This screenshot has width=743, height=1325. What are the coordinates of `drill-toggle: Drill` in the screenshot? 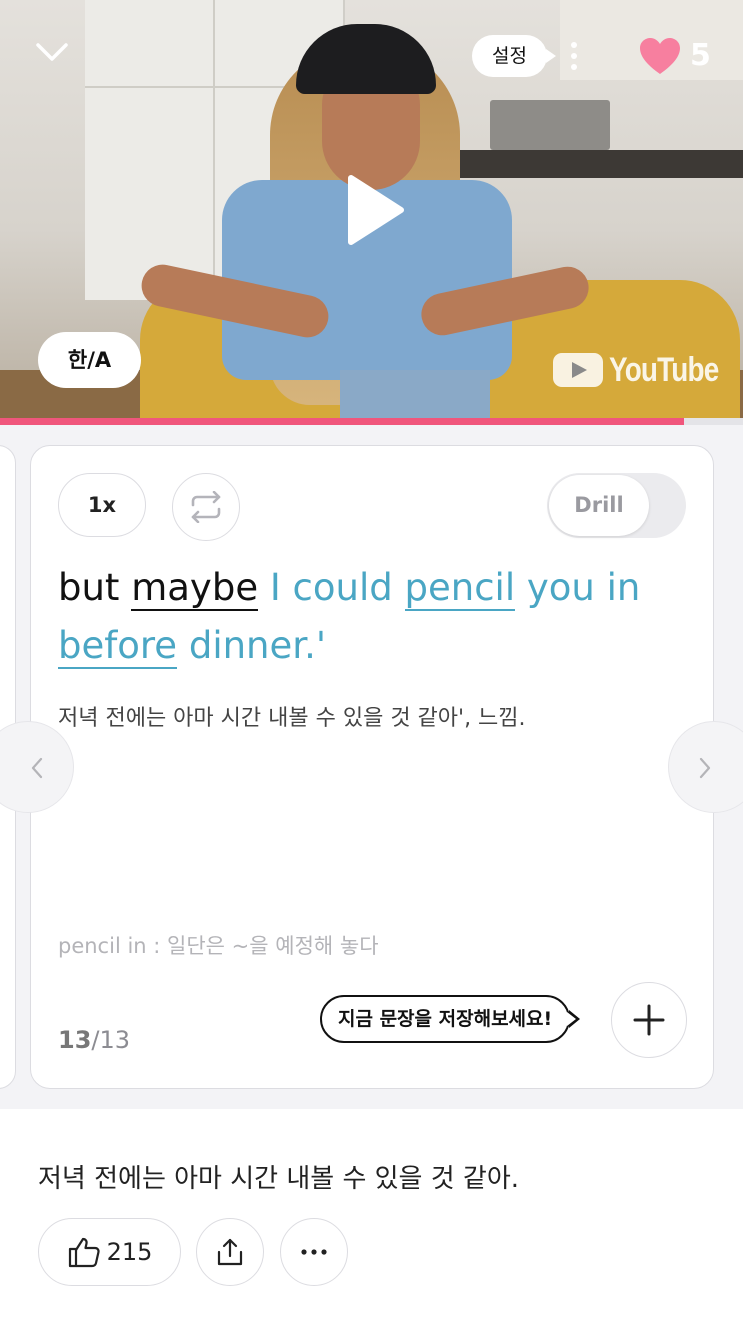 It's located at (616, 505).